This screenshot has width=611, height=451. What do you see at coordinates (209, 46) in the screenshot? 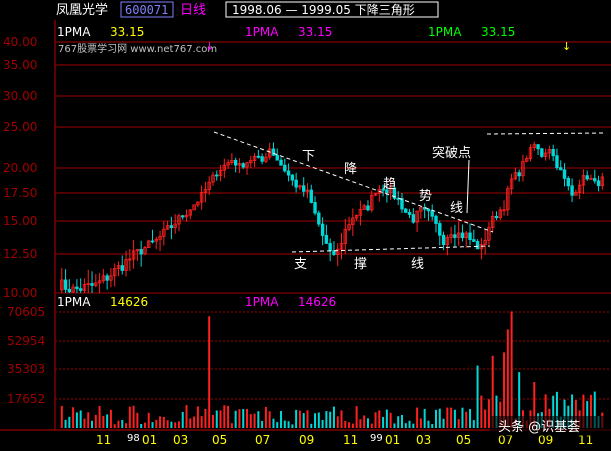
I see `arrow-down-icon: ↓` at bounding box center [209, 46].